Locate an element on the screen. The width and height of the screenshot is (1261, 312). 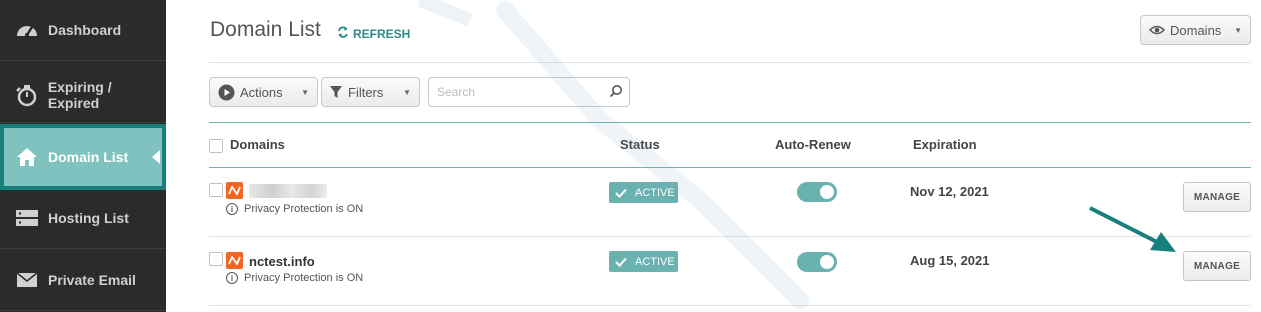
sidebar-item-label: Dashboard is located at coordinates (85, 30).